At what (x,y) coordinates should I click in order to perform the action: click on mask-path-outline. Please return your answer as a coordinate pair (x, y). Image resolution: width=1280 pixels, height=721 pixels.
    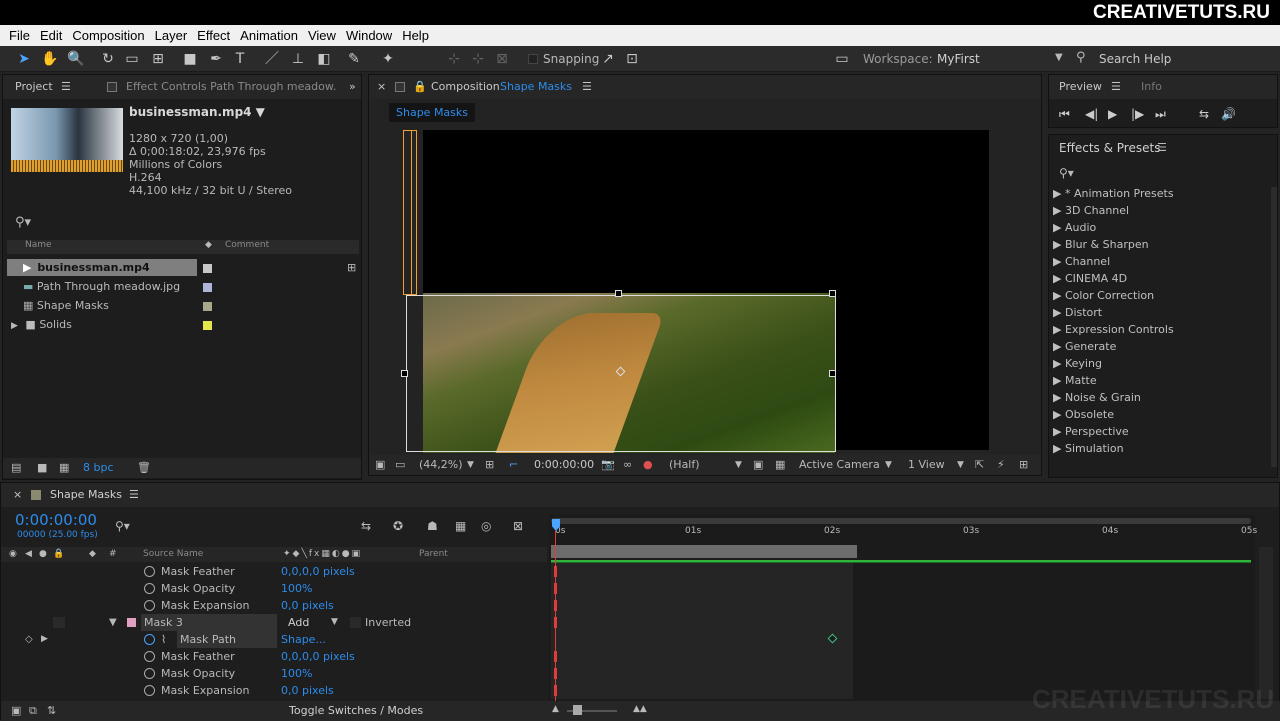
    Looking at the image, I should click on (416, 212).